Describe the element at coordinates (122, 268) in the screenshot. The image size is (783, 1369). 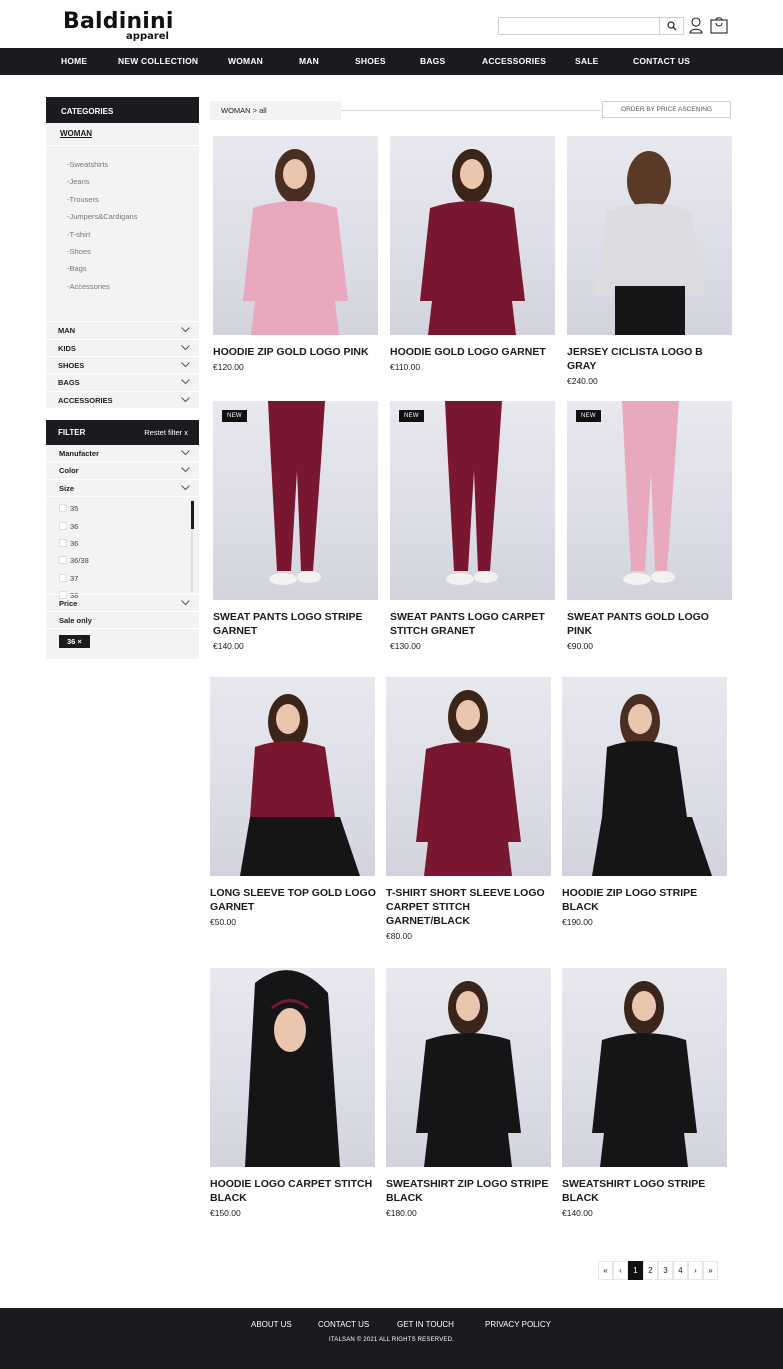
I see `subcategory-item: -Bags` at that location.